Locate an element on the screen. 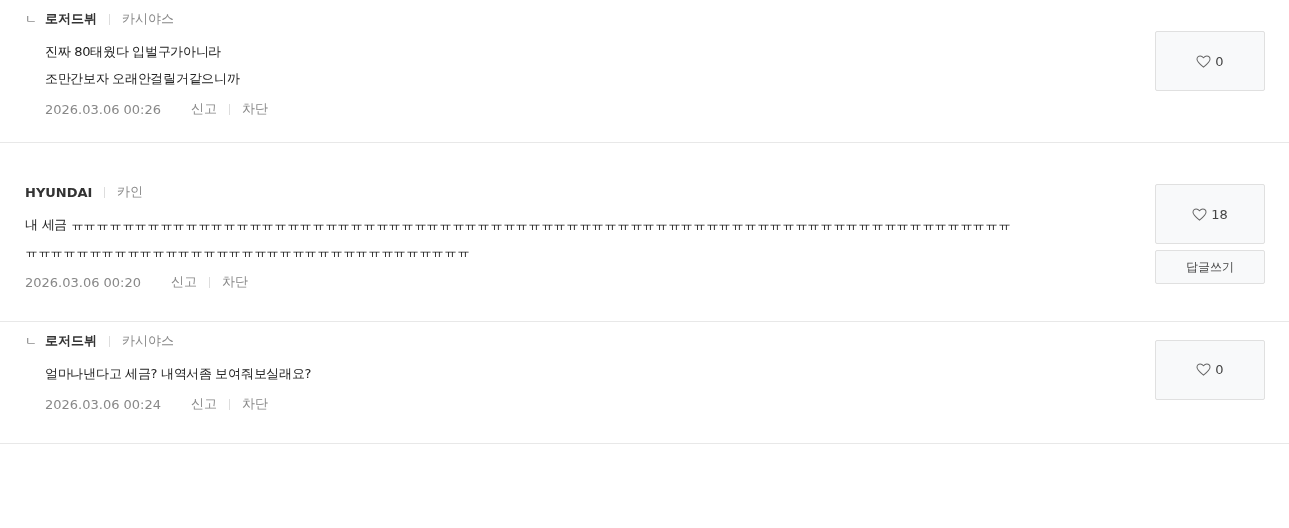 The height and width of the screenshot is (528, 1289). comment-text: 진짜 80태웠다 입벌구가아니라 is located at coordinates (133, 52).